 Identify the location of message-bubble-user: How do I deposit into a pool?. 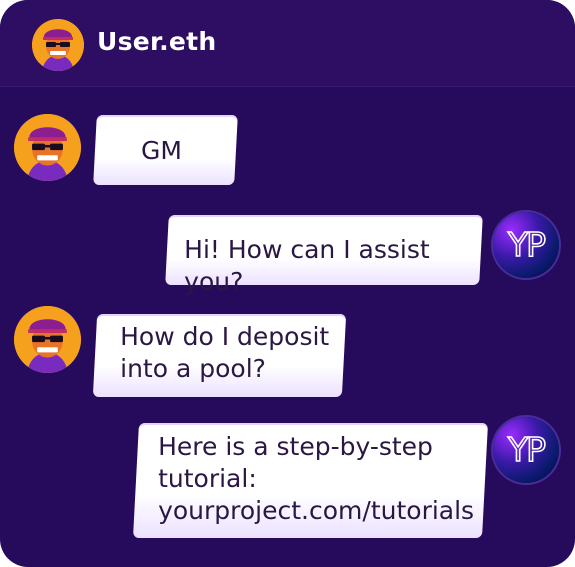
(219, 355).